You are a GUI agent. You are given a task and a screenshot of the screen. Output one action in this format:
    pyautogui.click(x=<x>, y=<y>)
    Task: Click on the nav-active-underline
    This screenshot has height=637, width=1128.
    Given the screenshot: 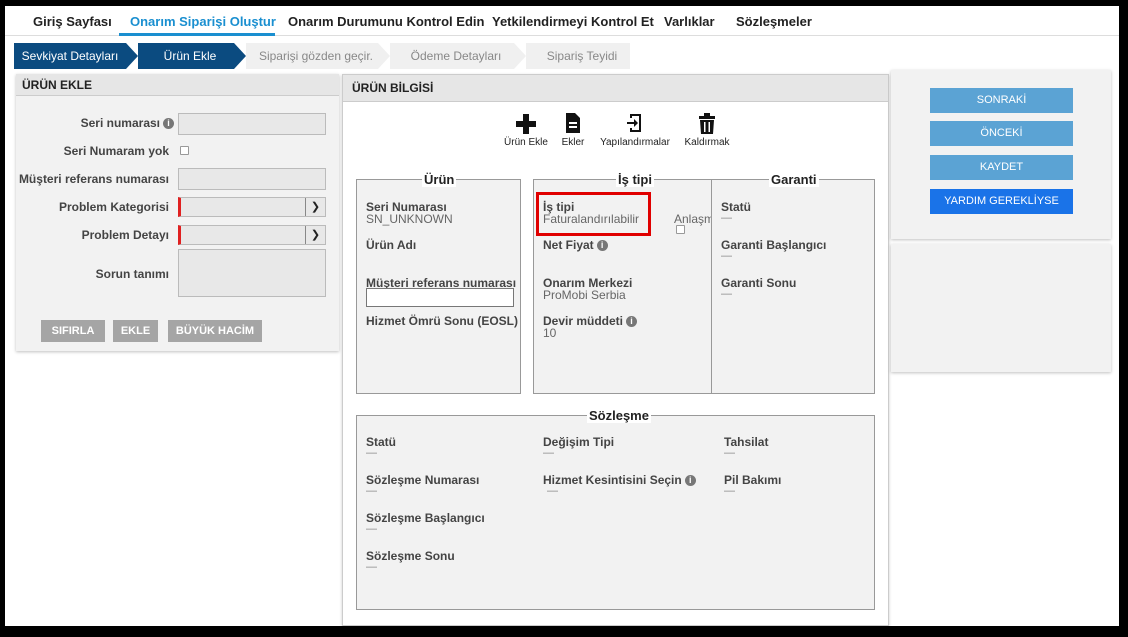 What is the action you would take?
    pyautogui.click(x=197, y=34)
    